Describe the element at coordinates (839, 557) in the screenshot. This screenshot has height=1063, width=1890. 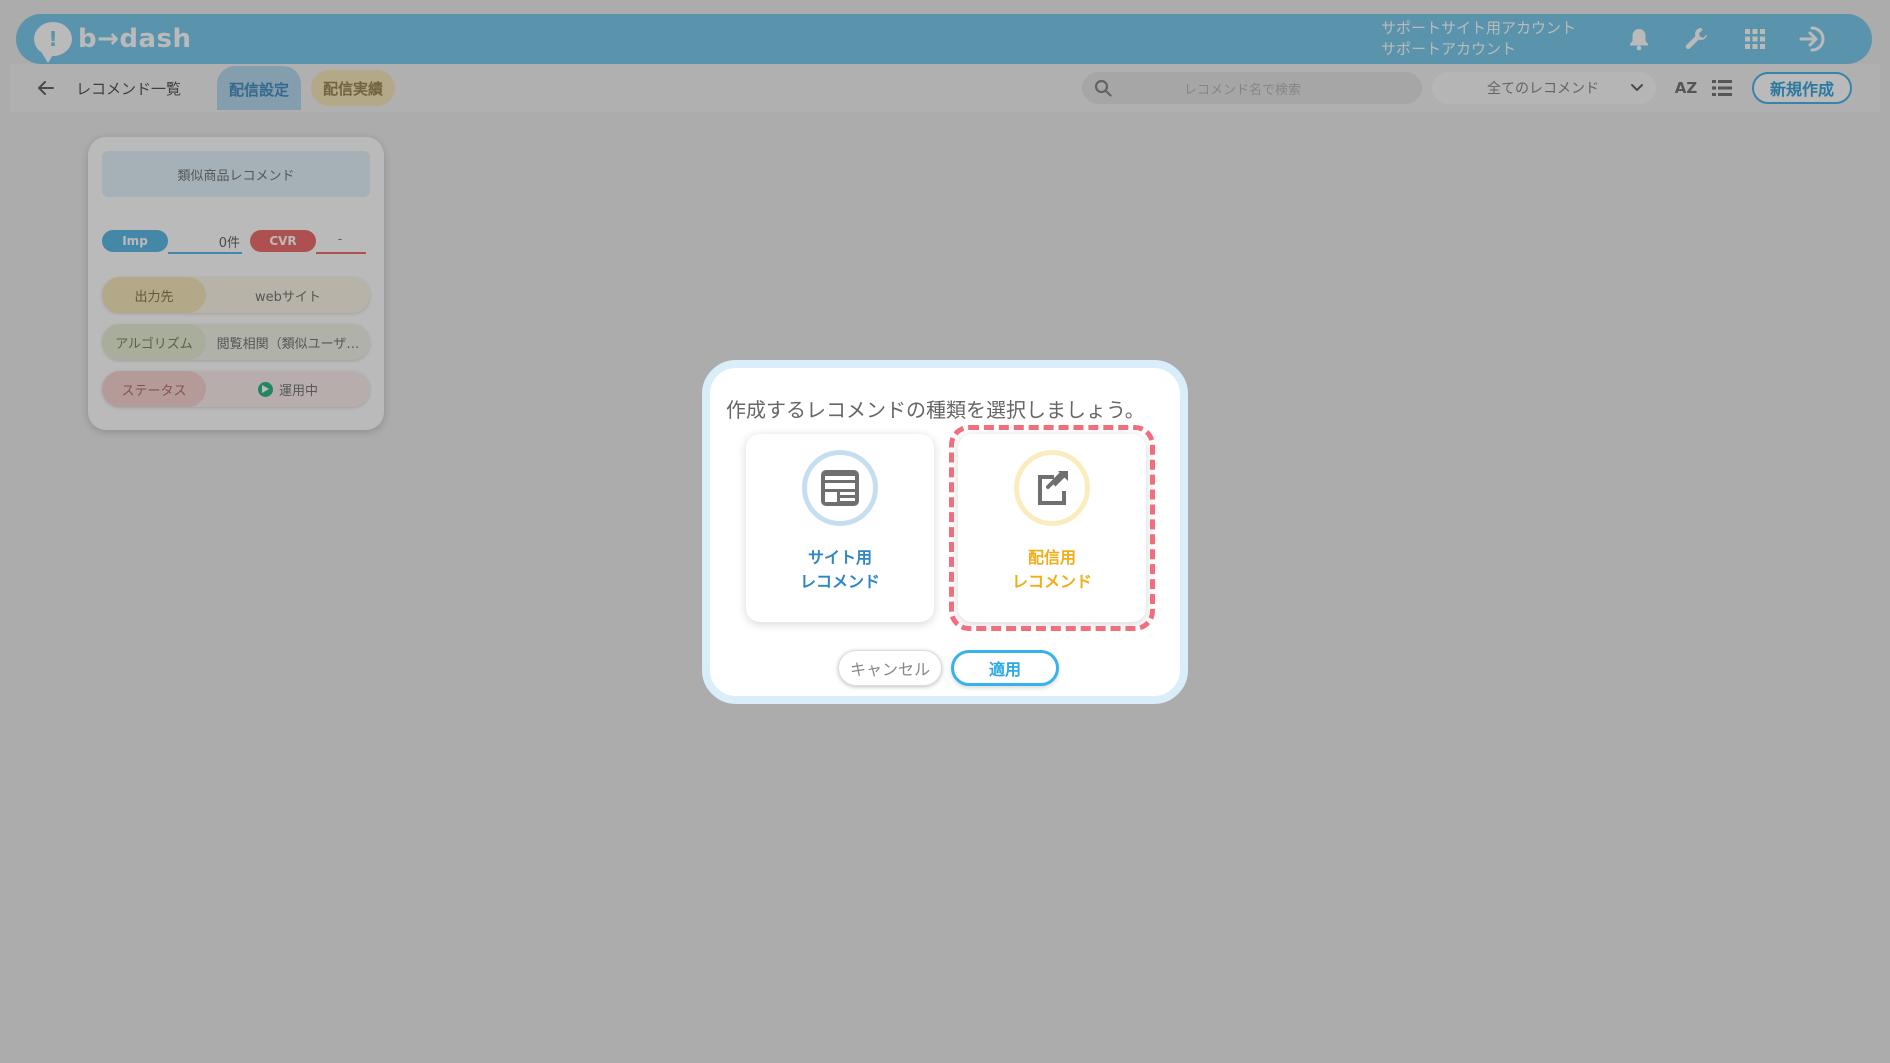
I see `option-site-line1: サイト用` at that location.